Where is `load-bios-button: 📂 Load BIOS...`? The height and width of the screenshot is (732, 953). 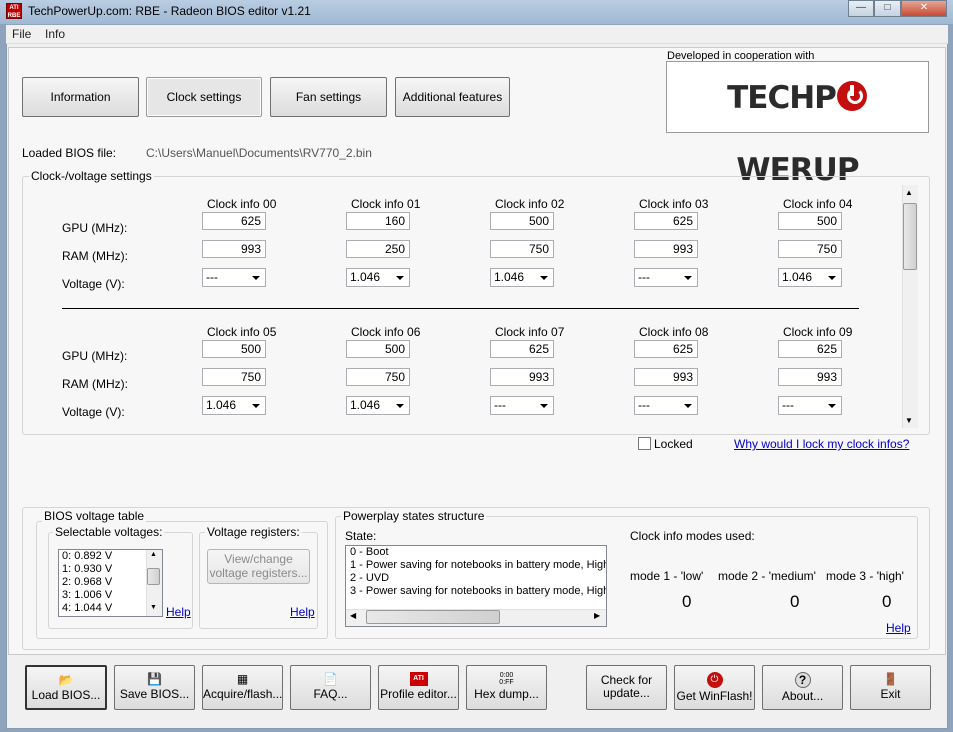 load-bios-button: 📂 Load BIOS... is located at coordinates (66, 687).